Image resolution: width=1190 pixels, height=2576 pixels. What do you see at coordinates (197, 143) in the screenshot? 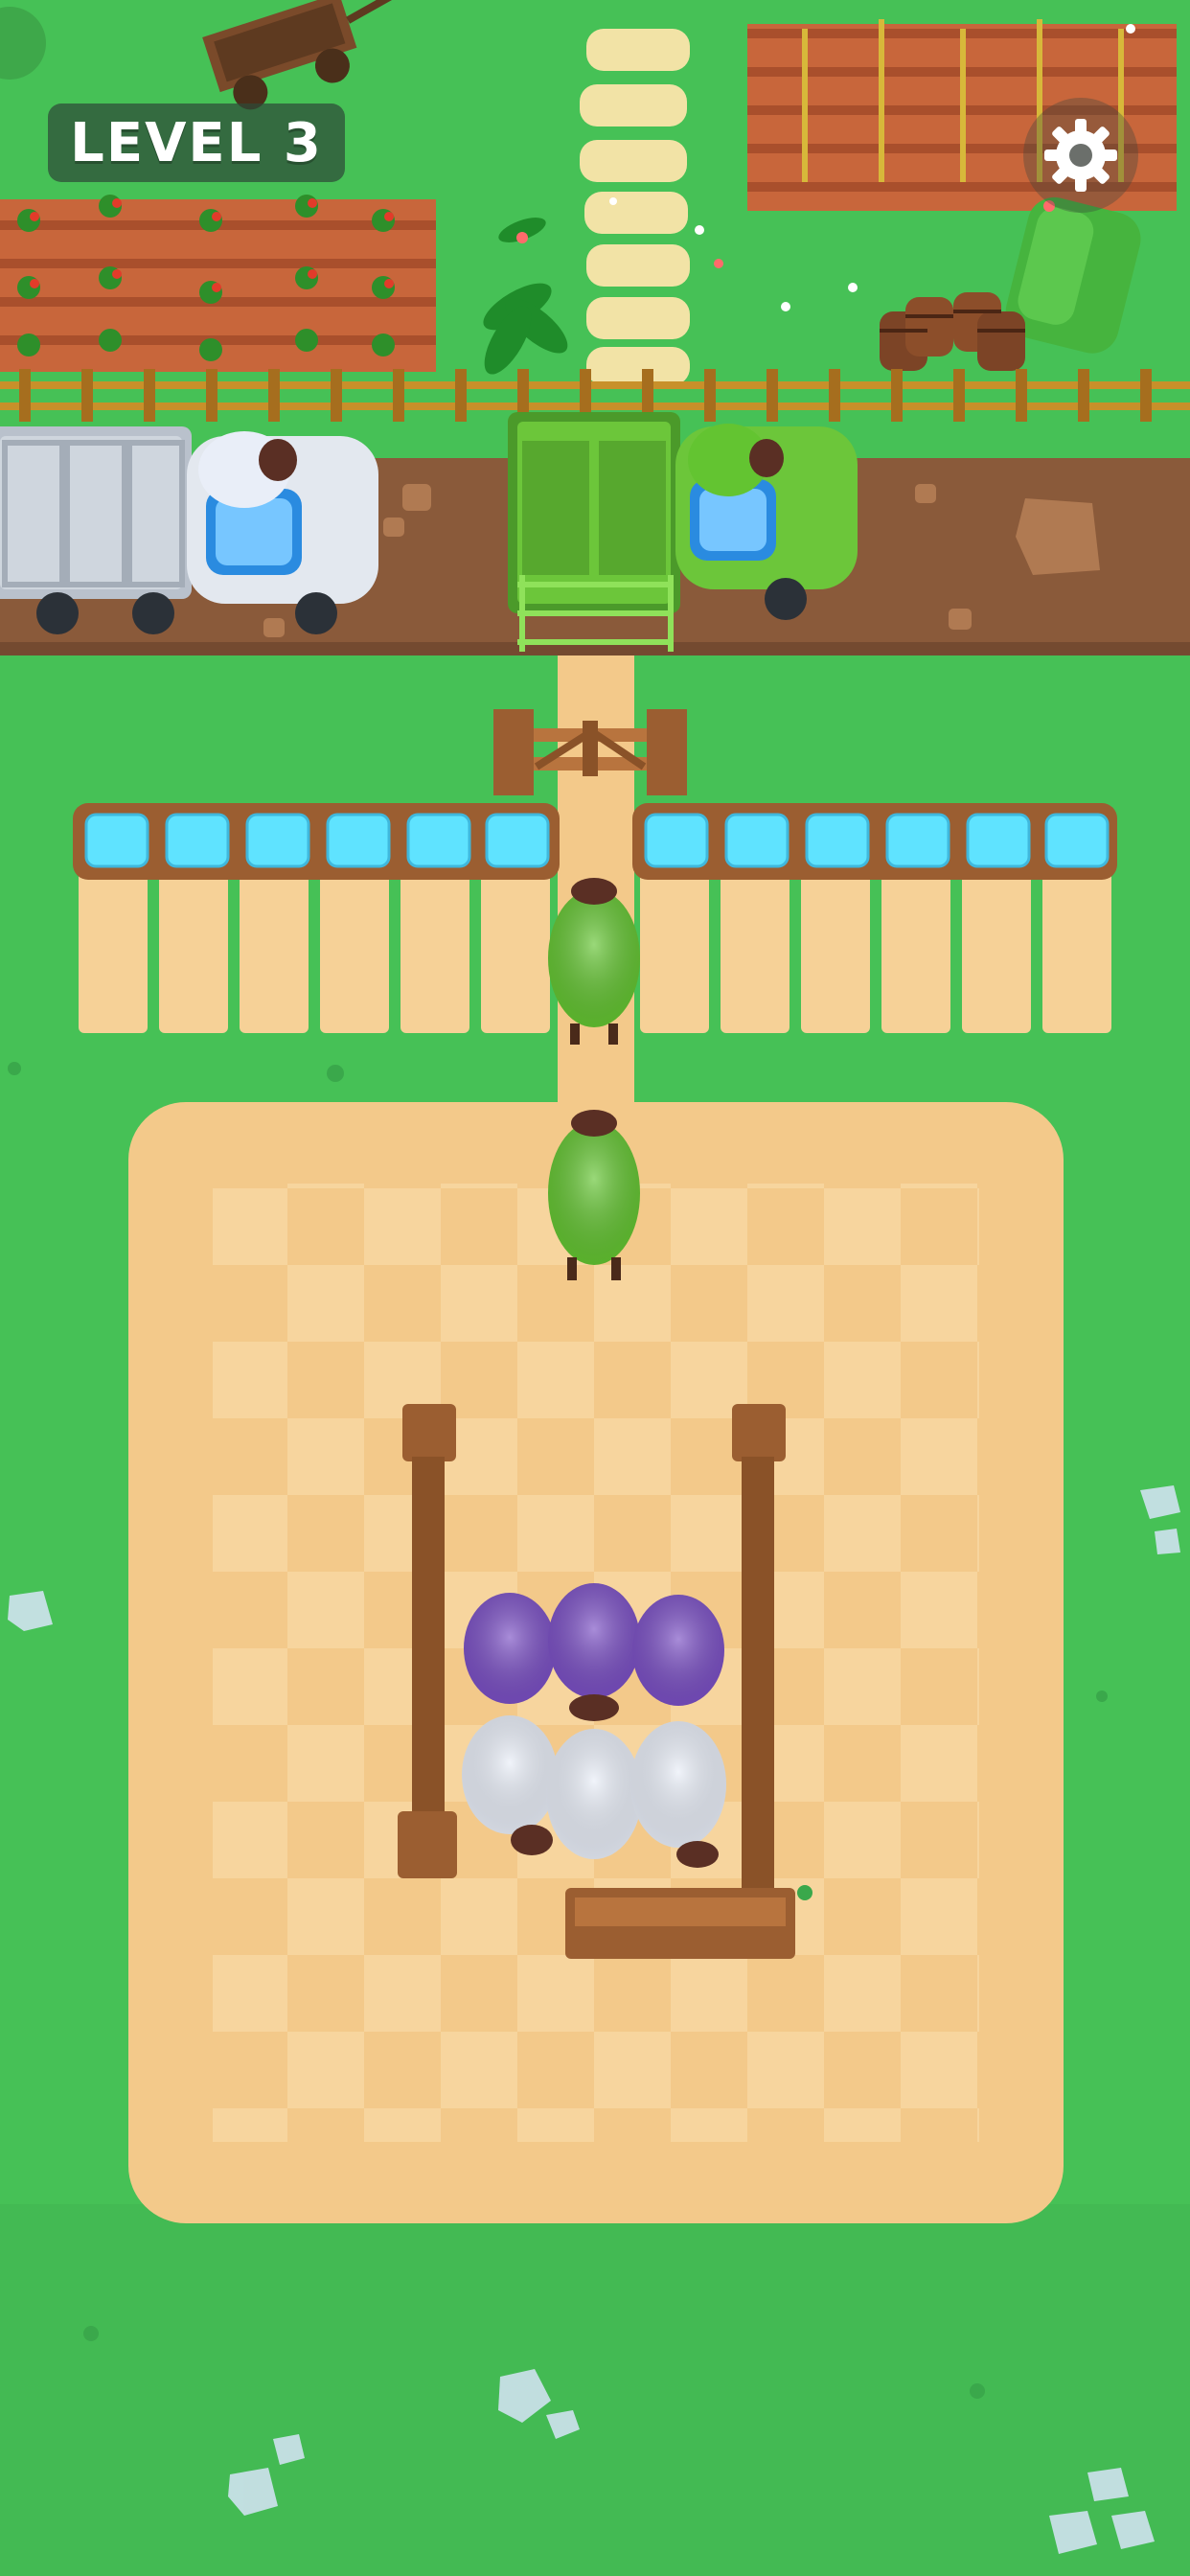
I see `level-indicator: LEVEL 3` at bounding box center [197, 143].